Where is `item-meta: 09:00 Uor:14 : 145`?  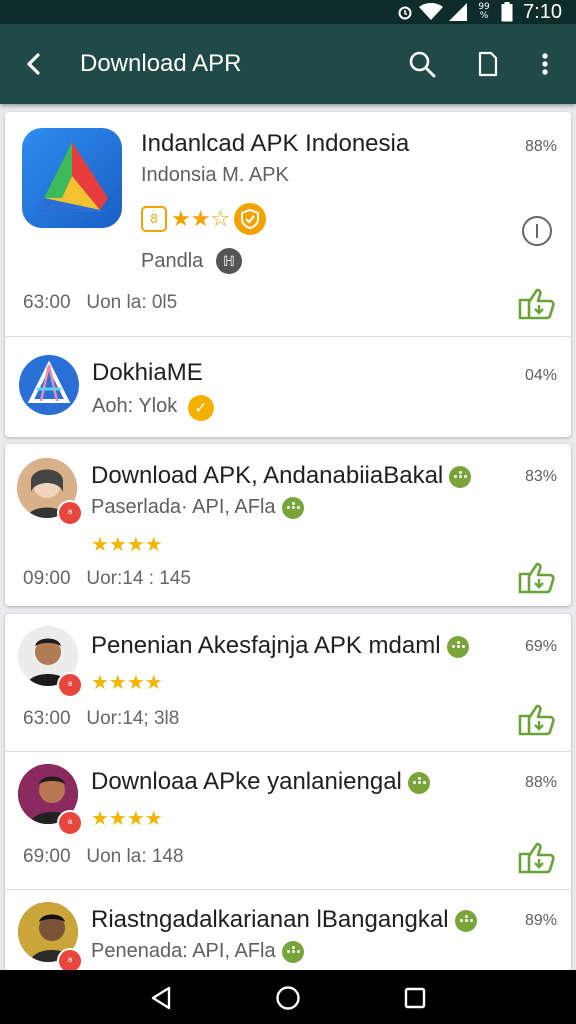
item-meta: 09:00 Uor:14 : 145 is located at coordinates (107, 579).